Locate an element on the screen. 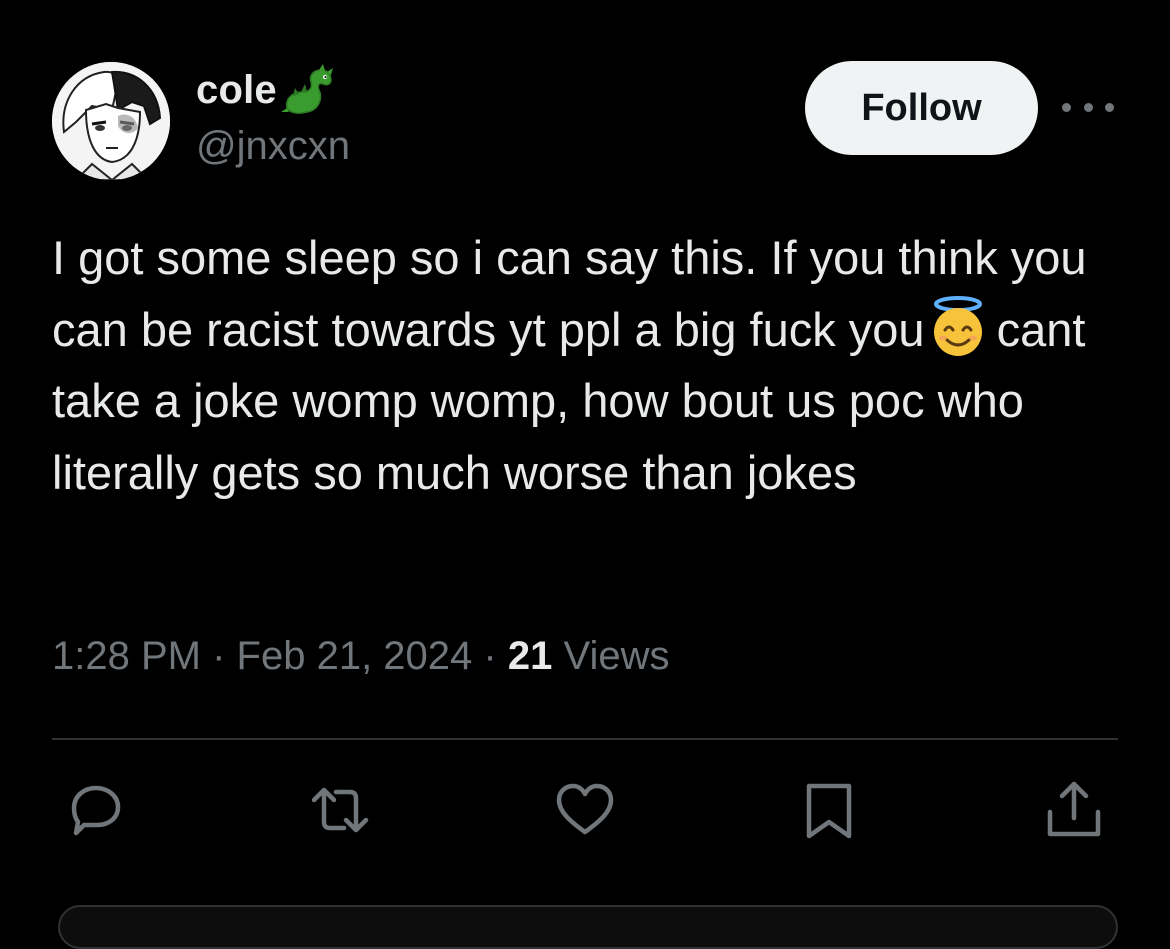  views-count: 21 is located at coordinates (530, 656).